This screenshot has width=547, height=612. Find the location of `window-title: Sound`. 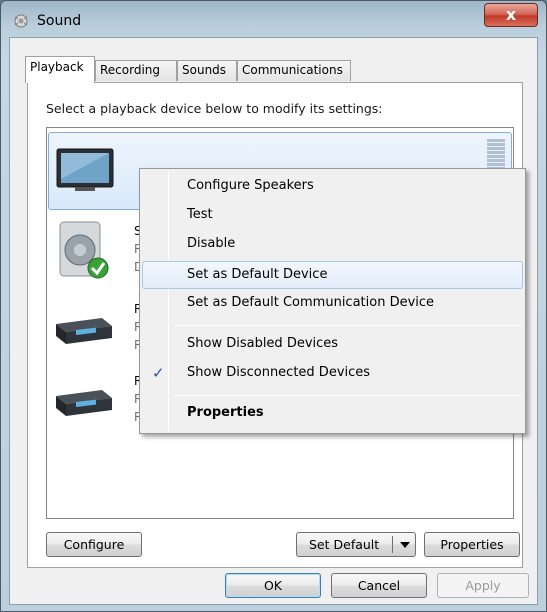

window-title: Sound is located at coordinates (59, 21).